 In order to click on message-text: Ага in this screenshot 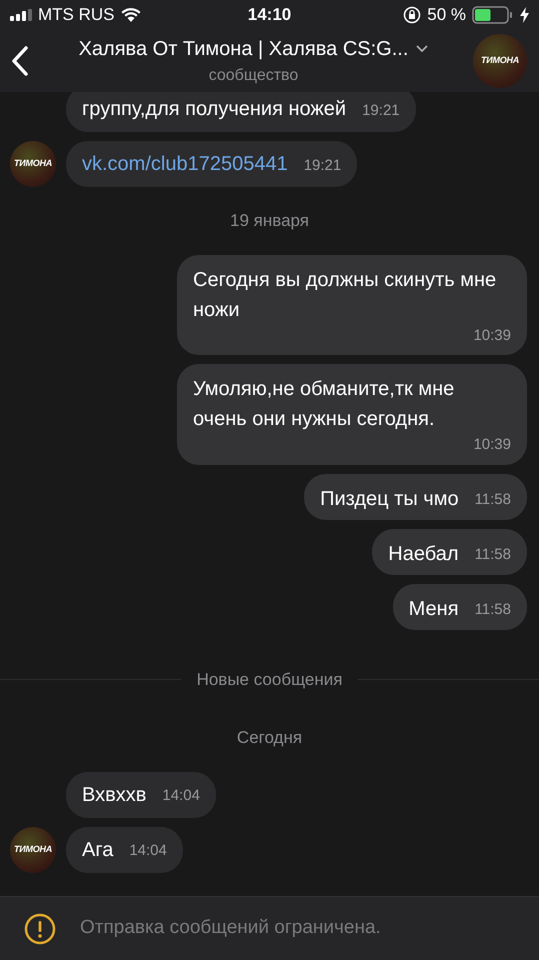, I will do `click(98, 850)`.